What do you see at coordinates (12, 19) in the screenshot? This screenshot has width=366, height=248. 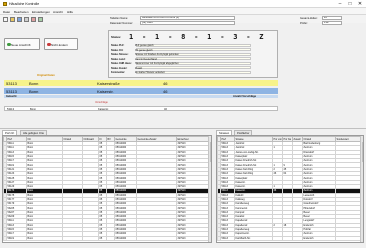 I see `open-icon` at bounding box center [12, 19].